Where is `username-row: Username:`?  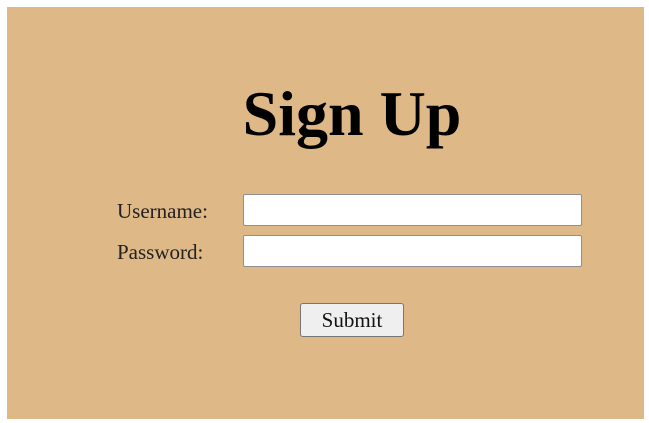
username-row: Username: is located at coordinates (325, 211).